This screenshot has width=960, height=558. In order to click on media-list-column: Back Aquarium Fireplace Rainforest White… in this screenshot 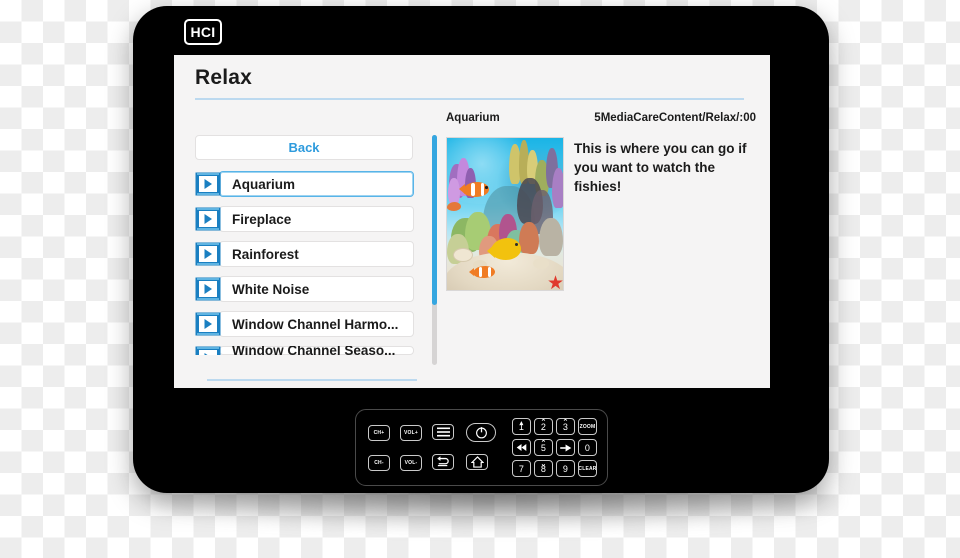, I will do `click(307, 258)`.